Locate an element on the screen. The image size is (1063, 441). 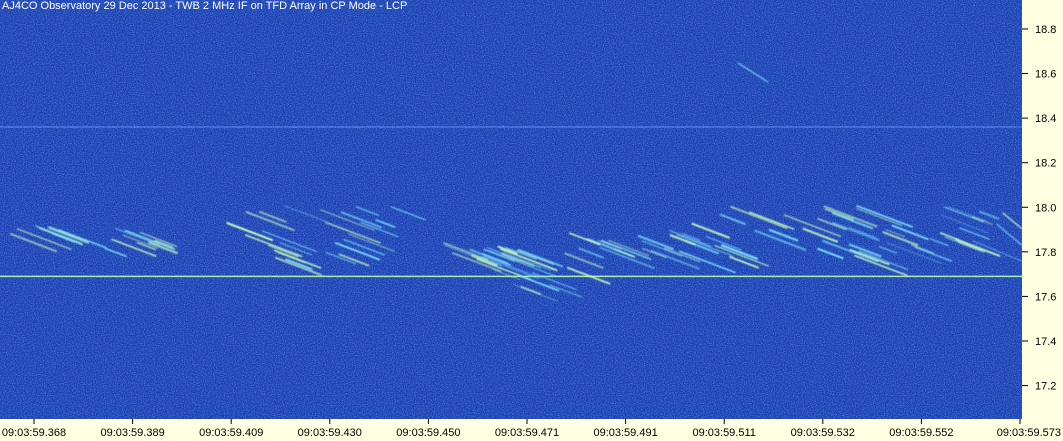
x-tick-label: 09:03:59.450 is located at coordinates (428, 433).